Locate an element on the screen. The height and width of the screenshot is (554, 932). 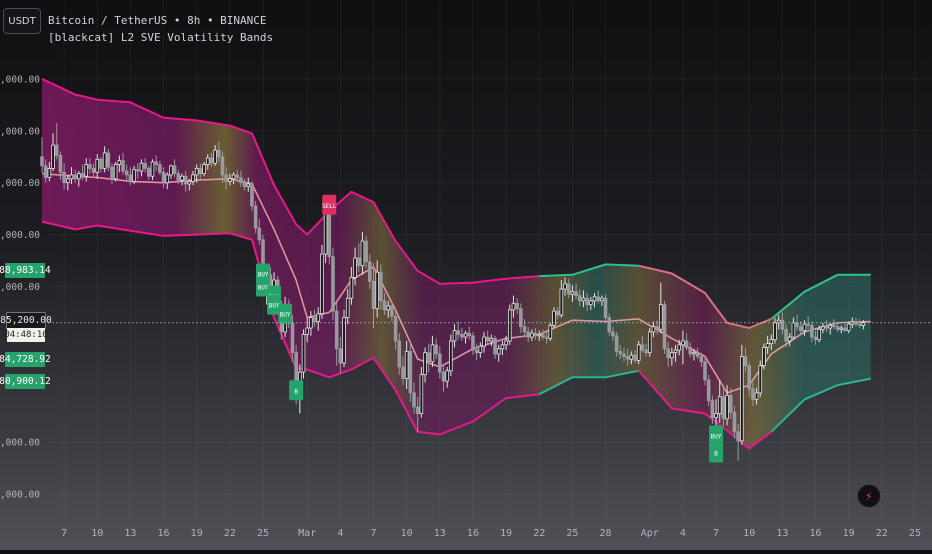
current-price-tag: 85,200.00 is located at coordinates (26, 320).